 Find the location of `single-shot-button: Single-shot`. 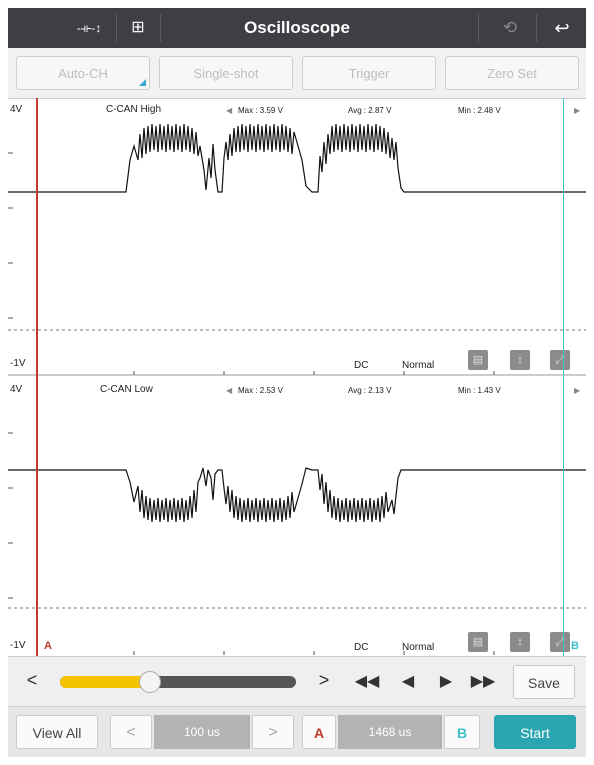

single-shot-button: Single-shot is located at coordinates (226, 73).